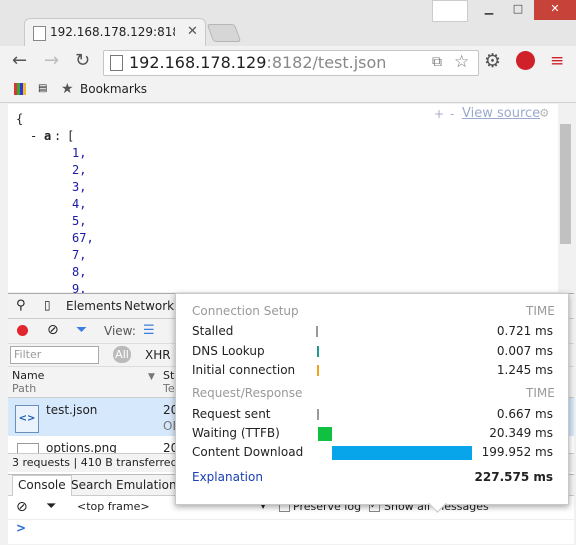 Image resolution: width=576 pixels, height=545 pixels. Describe the element at coordinates (151, 377) in the screenshot. I see `sort-down-icon: ▼` at that location.